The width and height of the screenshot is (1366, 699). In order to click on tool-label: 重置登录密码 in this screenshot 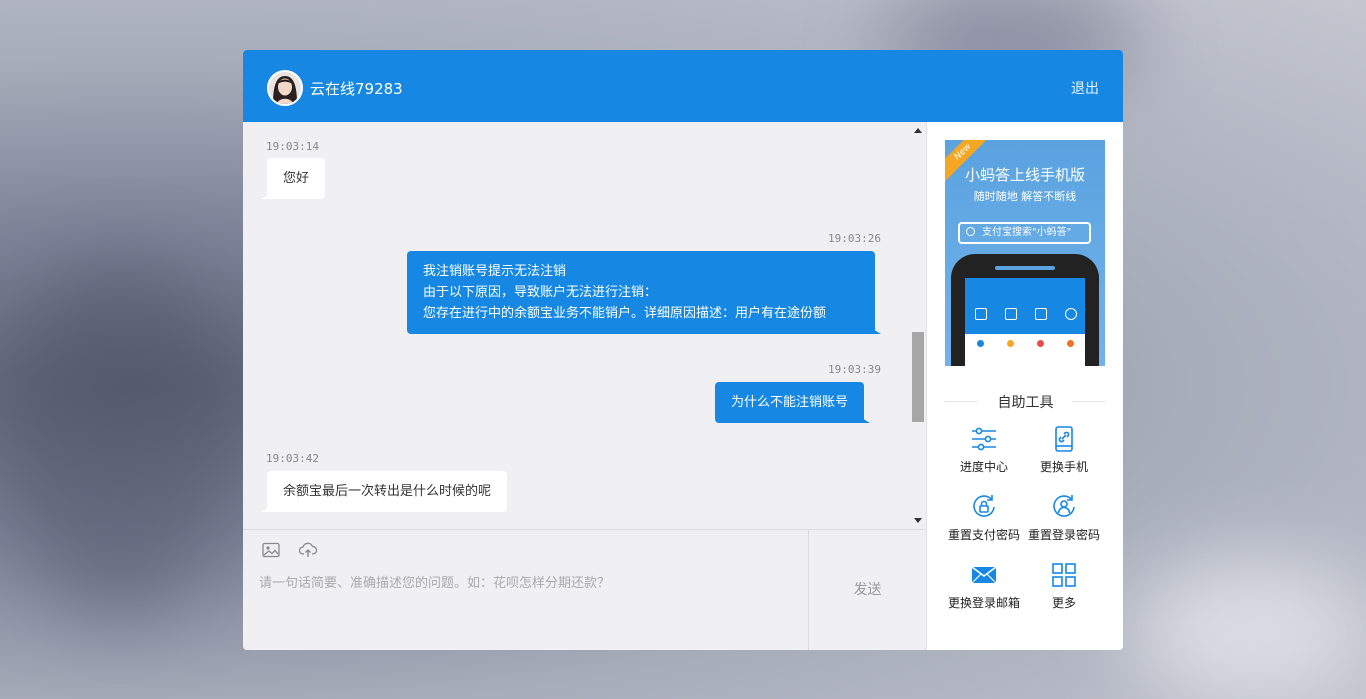, I will do `click(1063, 535)`.